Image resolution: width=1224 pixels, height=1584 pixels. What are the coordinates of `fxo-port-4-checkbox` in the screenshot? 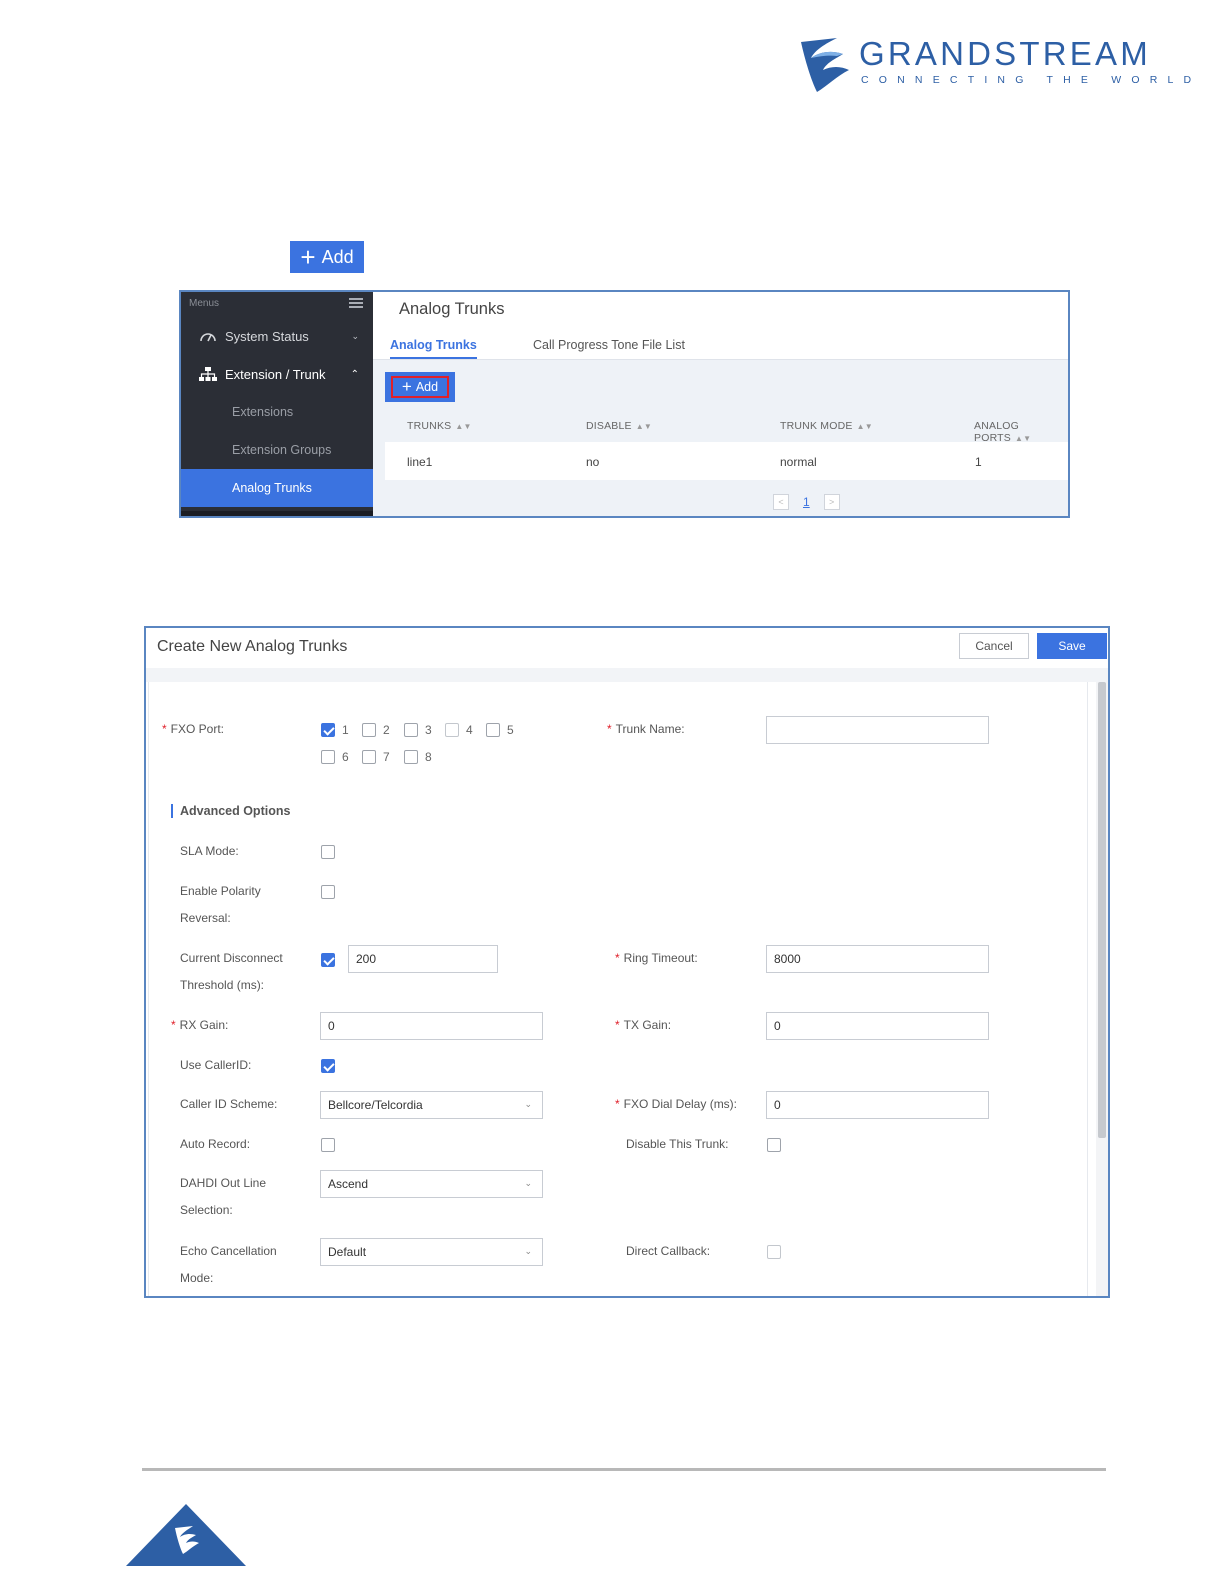 It's located at (452, 730).